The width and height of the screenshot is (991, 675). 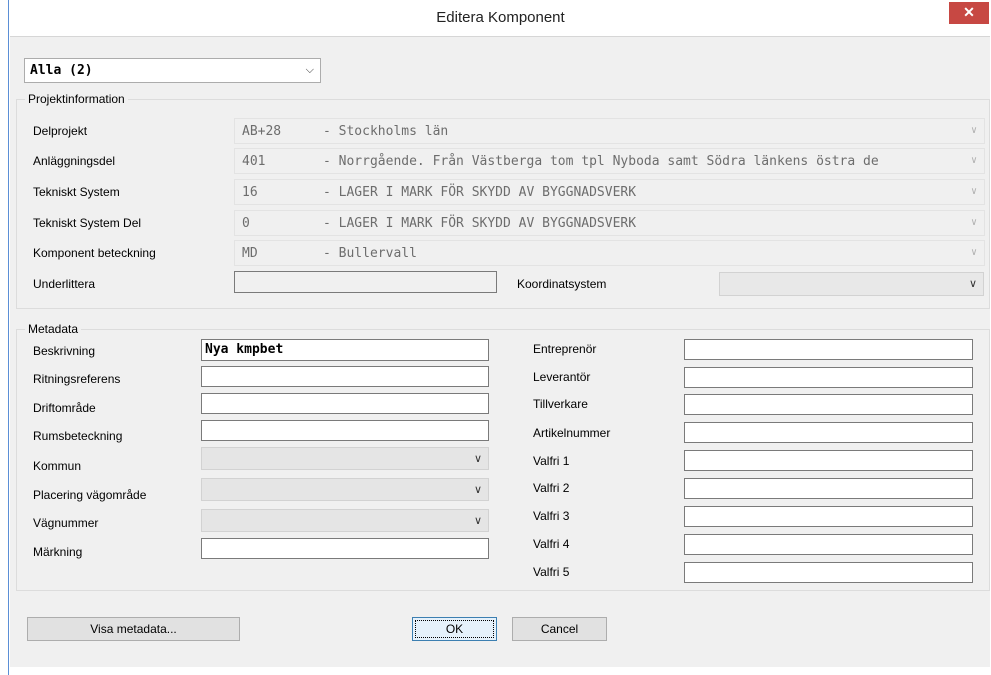 What do you see at coordinates (969, 13) in the screenshot?
I see `close-icon: ✕` at bounding box center [969, 13].